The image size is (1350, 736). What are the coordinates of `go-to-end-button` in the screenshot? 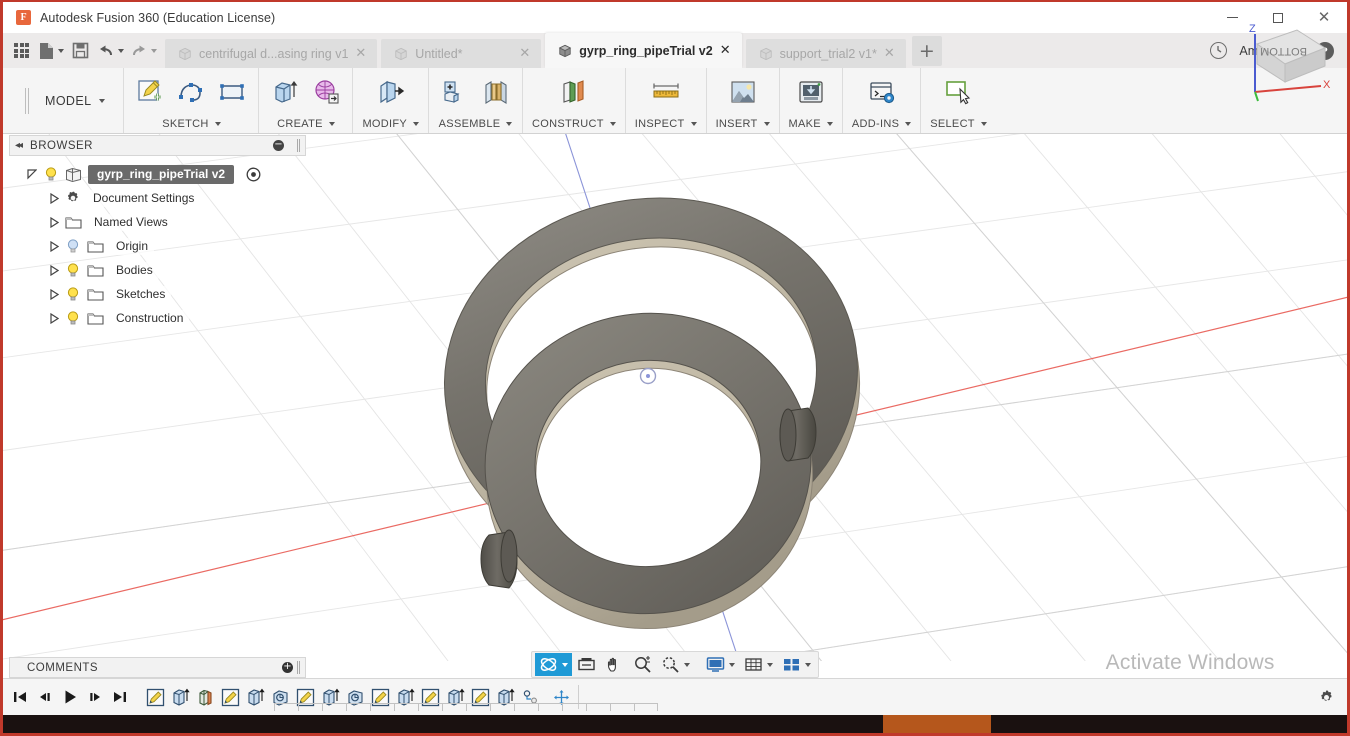 It's located at (120, 697).